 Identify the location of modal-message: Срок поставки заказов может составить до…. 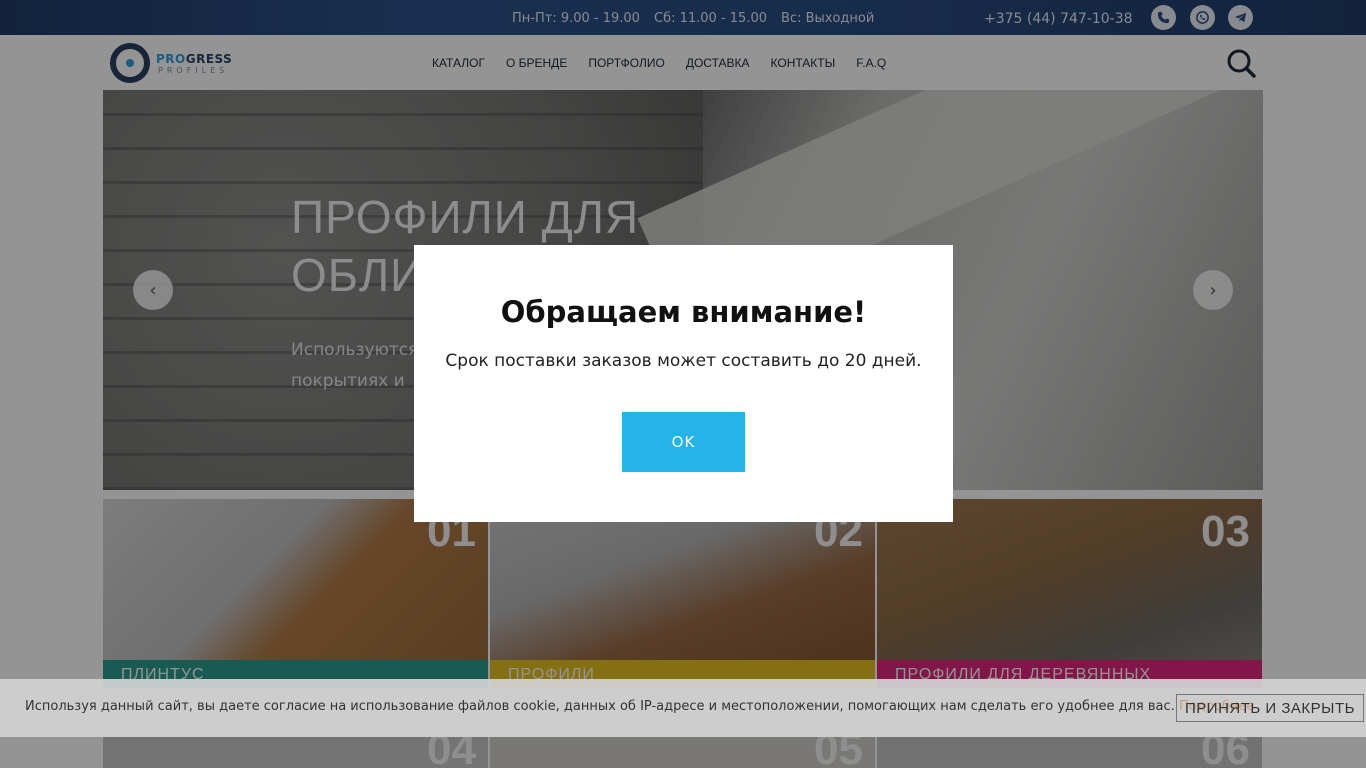
(683, 361).